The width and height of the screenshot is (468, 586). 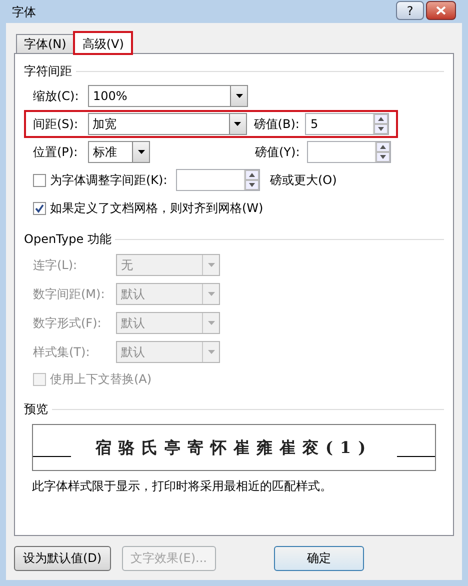 What do you see at coordinates (278, 152) in the screenshot?
I see `field-label: 磅值(Y):` at bounding box center [278, 152].